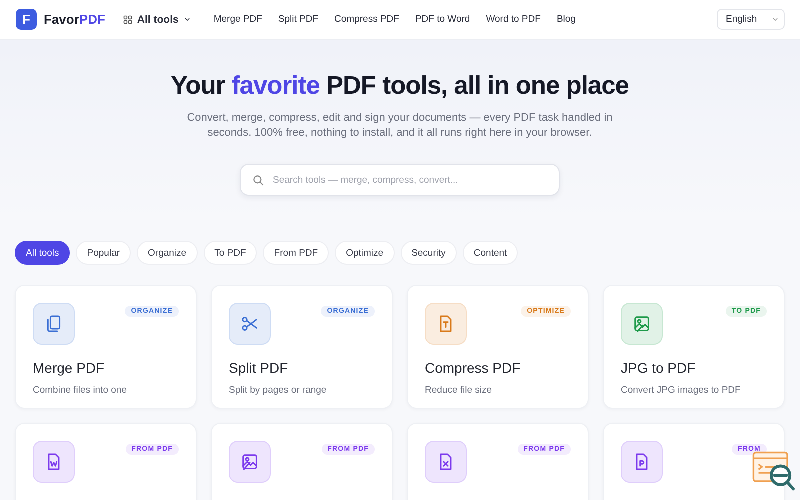 The width and height of the screenshot is (800, 500). What do you see at coordinates (659, 368) in the screenshot?
I see `tool-title: JPG to PDF` at bounding box center [659, 368].